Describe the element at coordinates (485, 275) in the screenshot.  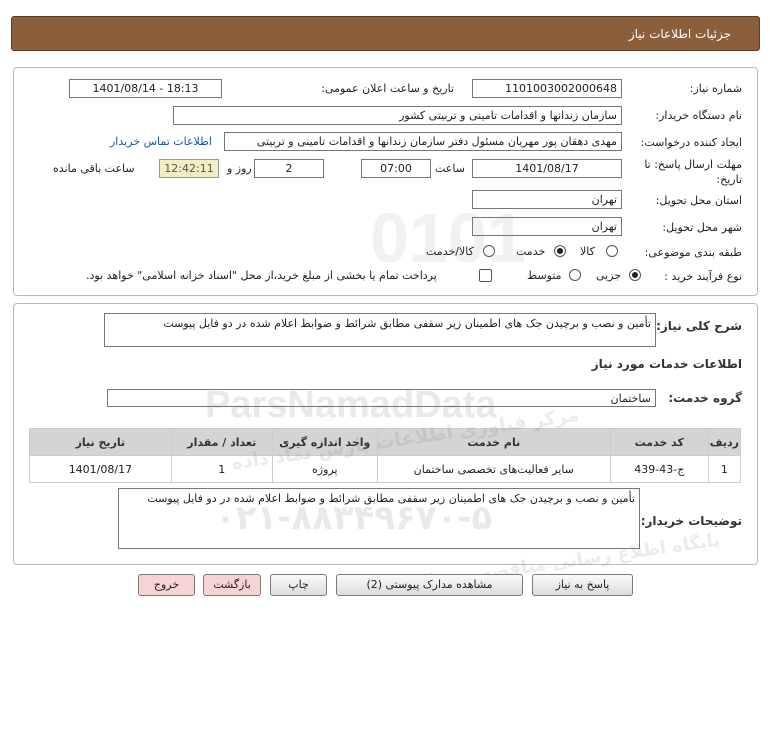
I see `treasury-payment-checkbox` at that location.